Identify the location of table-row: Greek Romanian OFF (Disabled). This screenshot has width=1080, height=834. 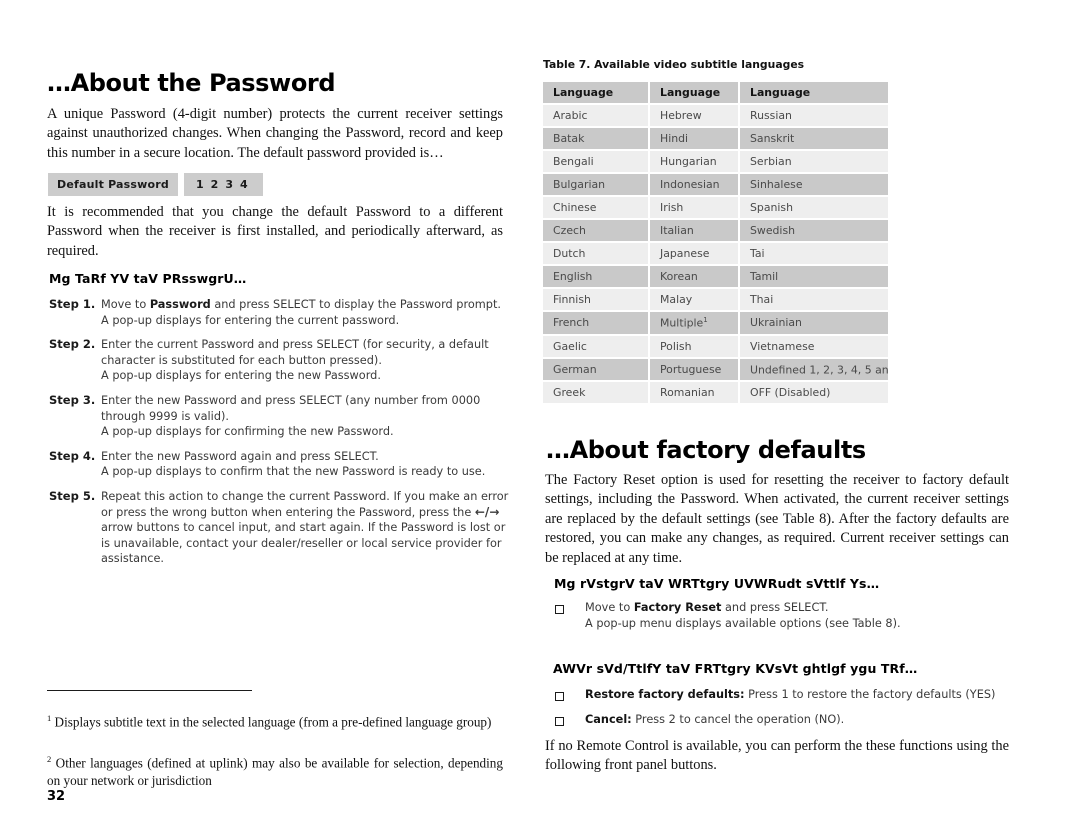
(715, 393).